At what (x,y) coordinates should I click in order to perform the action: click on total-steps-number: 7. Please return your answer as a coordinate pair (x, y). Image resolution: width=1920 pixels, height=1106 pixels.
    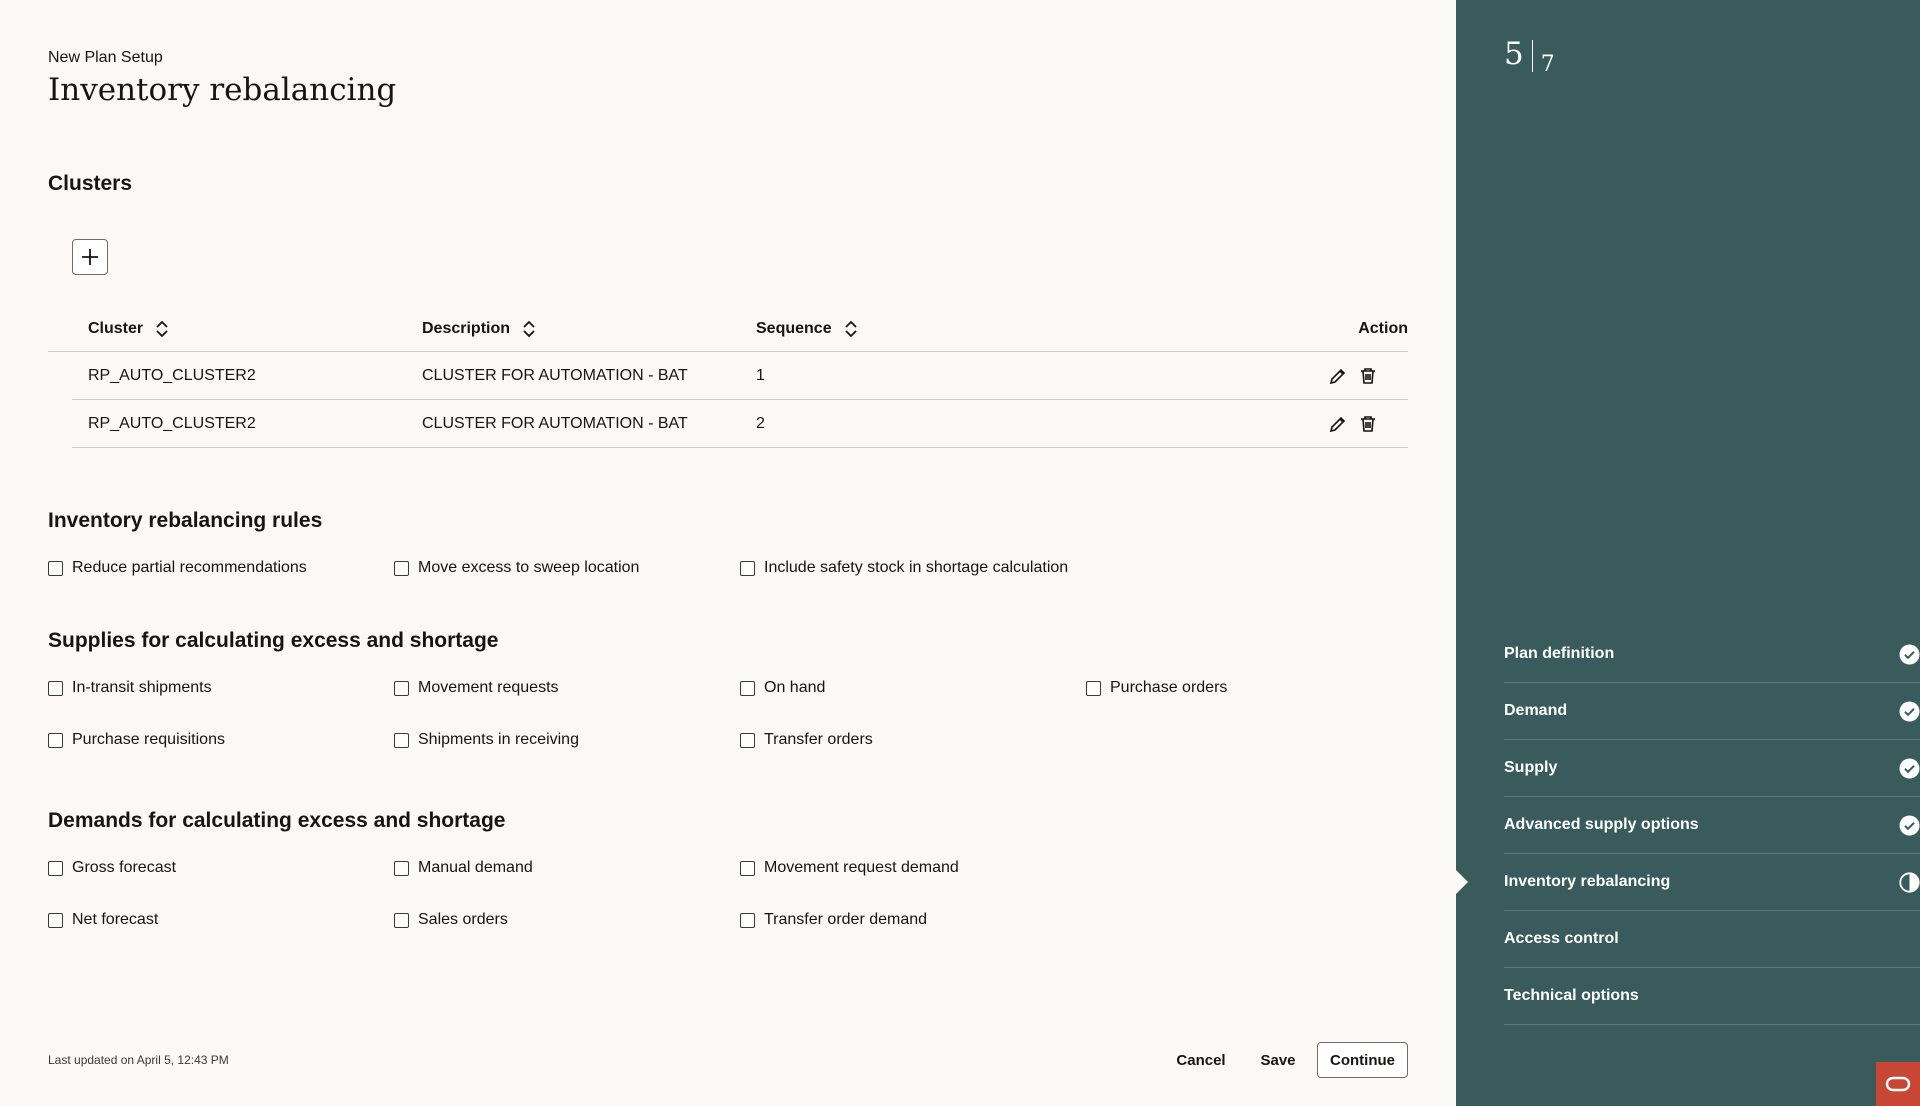
    Looking at the image, I should click on (1547, 64).